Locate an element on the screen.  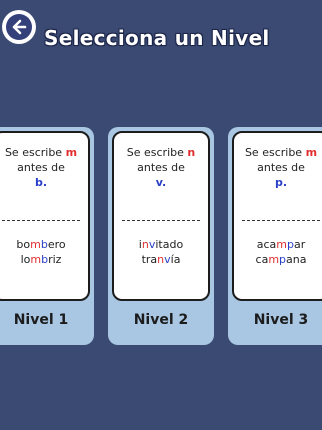
rule-panel: Se escribe m antes de p. acampar campana is located at coordinates (277, 216).